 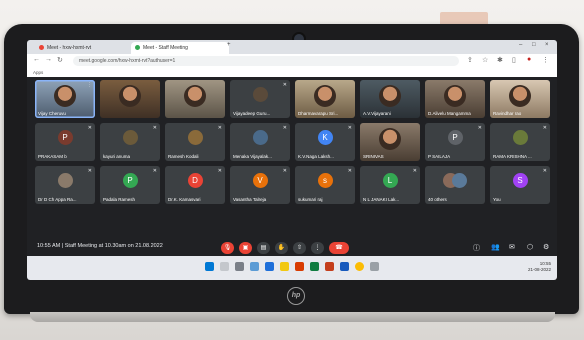 I want to click on participant-avatar: K, so click(x=325, y=137).